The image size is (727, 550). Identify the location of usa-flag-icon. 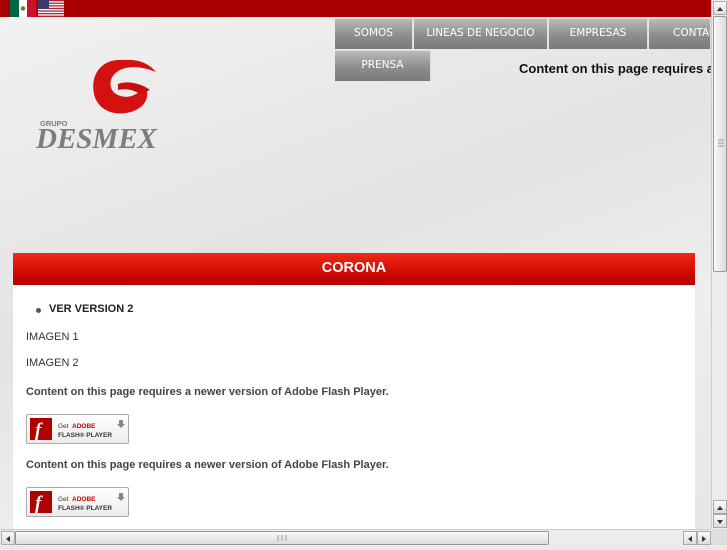
(51, 8).